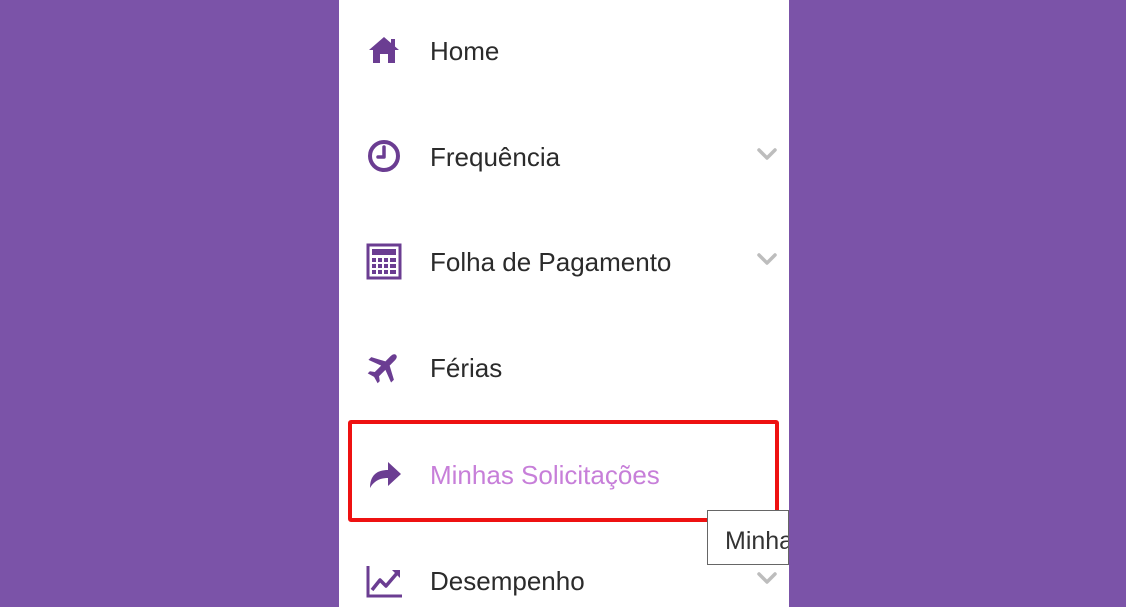 This screenshot has height=607, width=1126. Describe the element at coordinates (545, 475) in the screenshot. I see `menu-item-label: Minhas Solicitações` at that location.